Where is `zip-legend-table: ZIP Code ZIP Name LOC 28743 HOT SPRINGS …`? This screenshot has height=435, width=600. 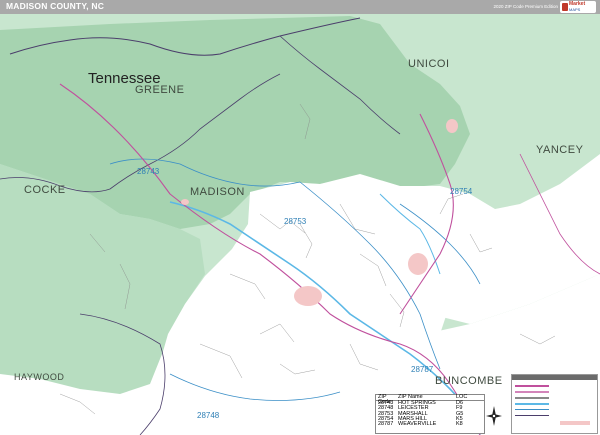 zip-legend-table: ZIP Code ZIP Name LOC 28743 HOT SPRINGS … is located at coordinates (430, 414).